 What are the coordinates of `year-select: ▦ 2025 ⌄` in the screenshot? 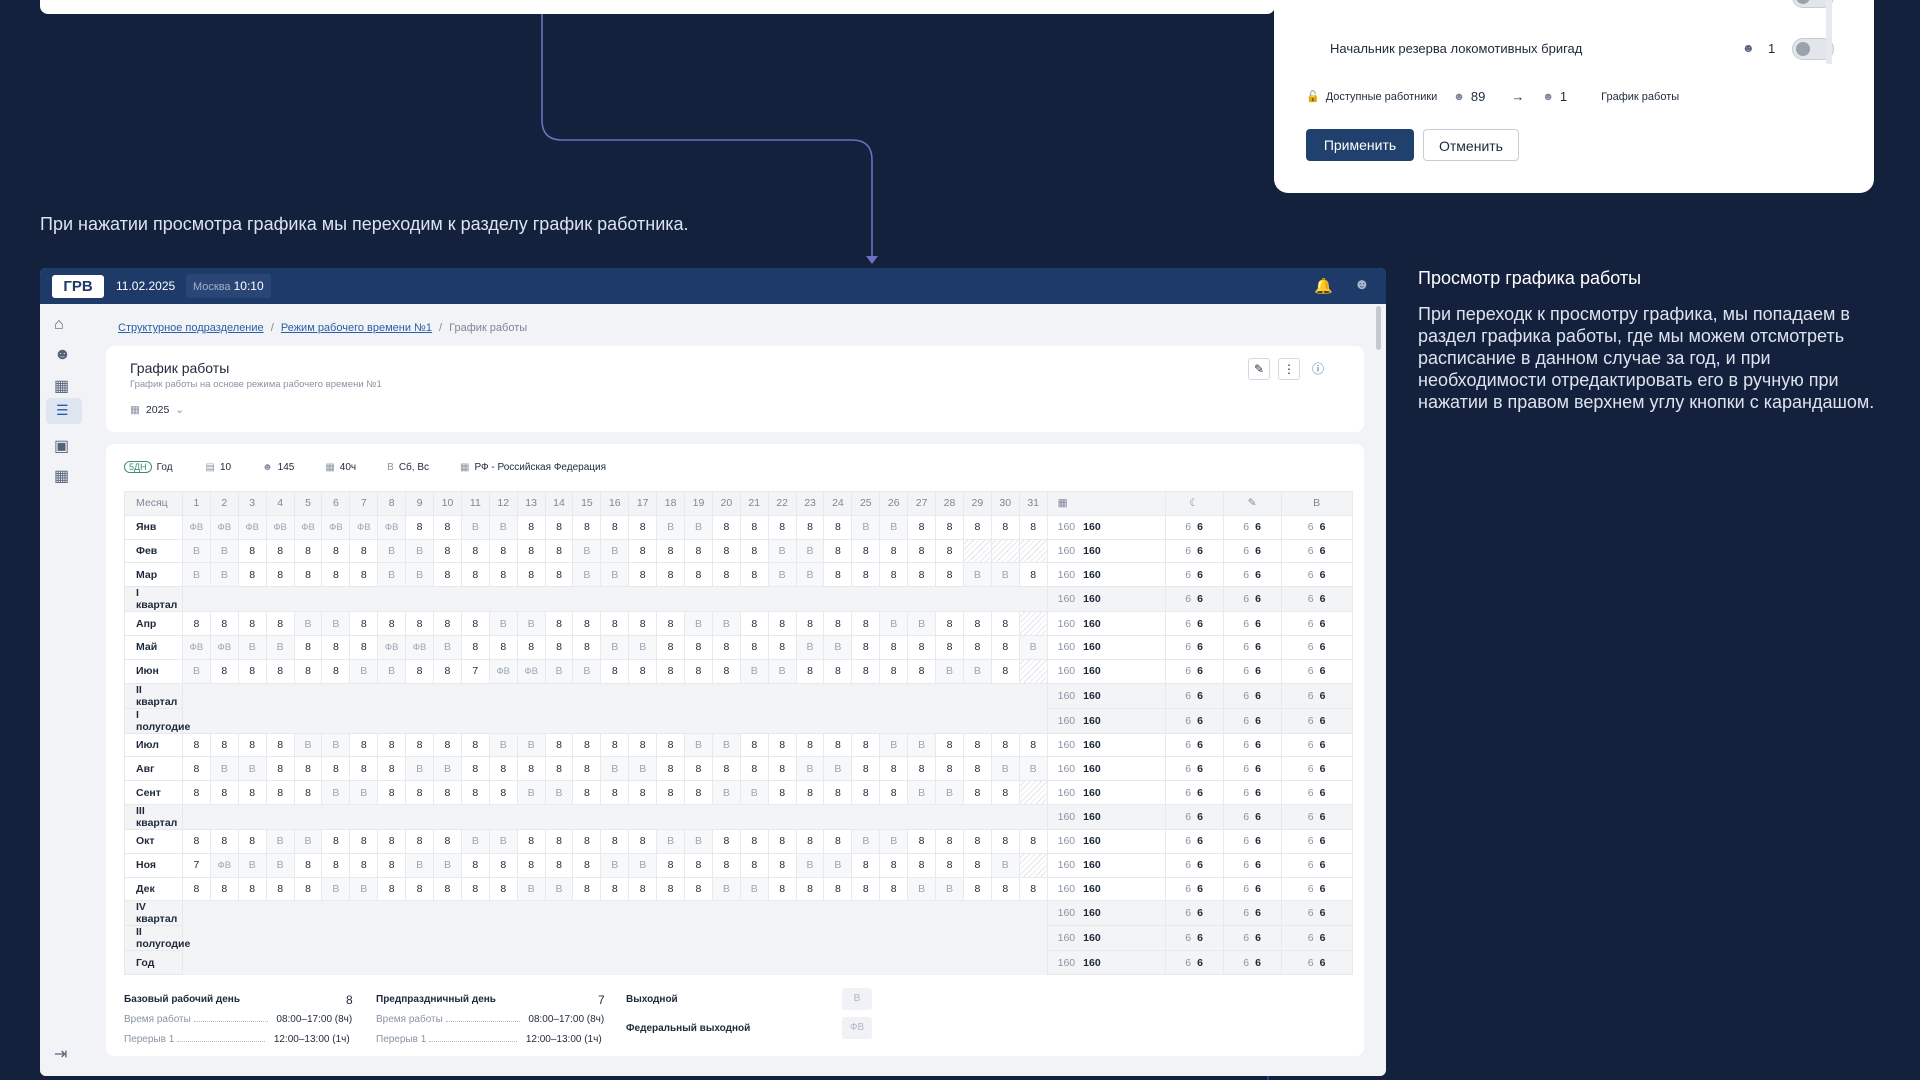 It's located at (157, 410).